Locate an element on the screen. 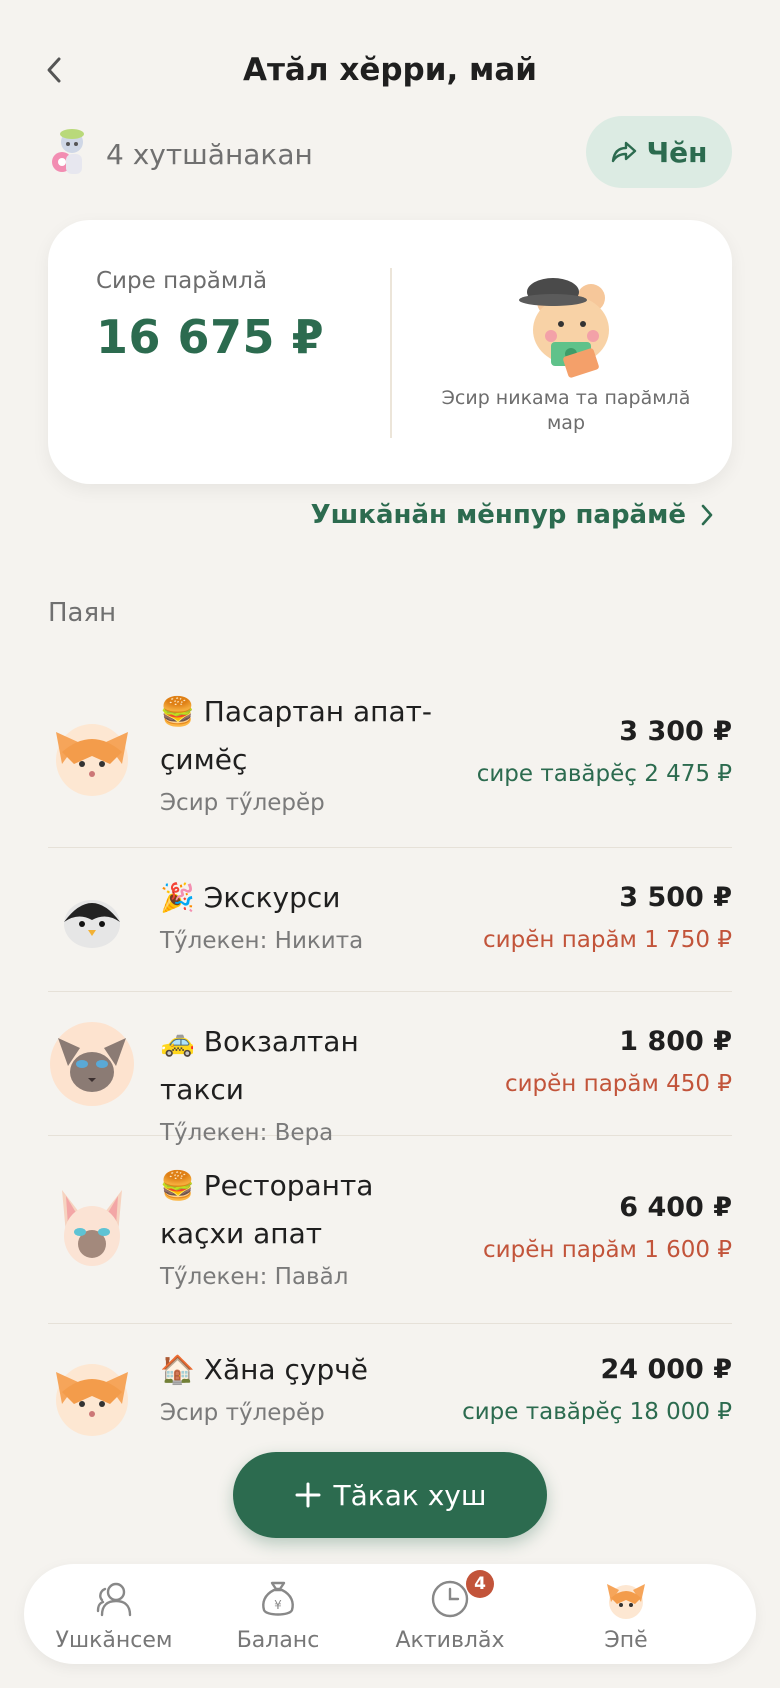 The height and width of the screenshot is (1688, 780). share-icon is located at coordinates (623, 152).